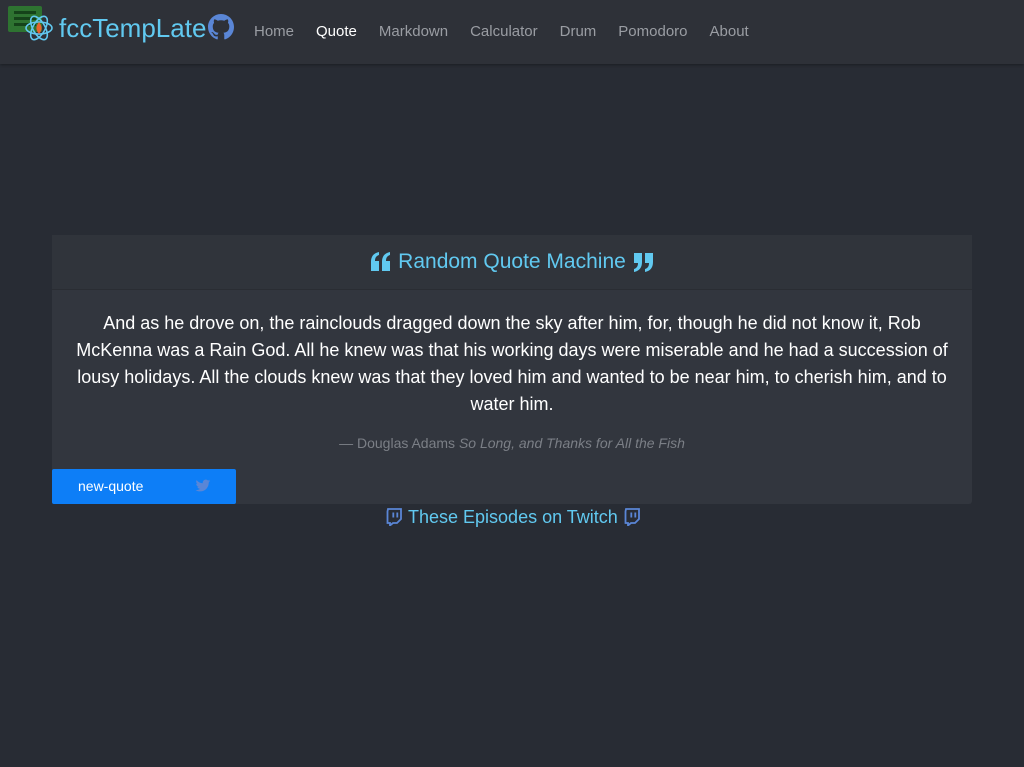 This screenshot has width=1024, height=767. Describe the element at coordinates (381, 261) in the screenshot. I see `quote-left-icon` at that location.